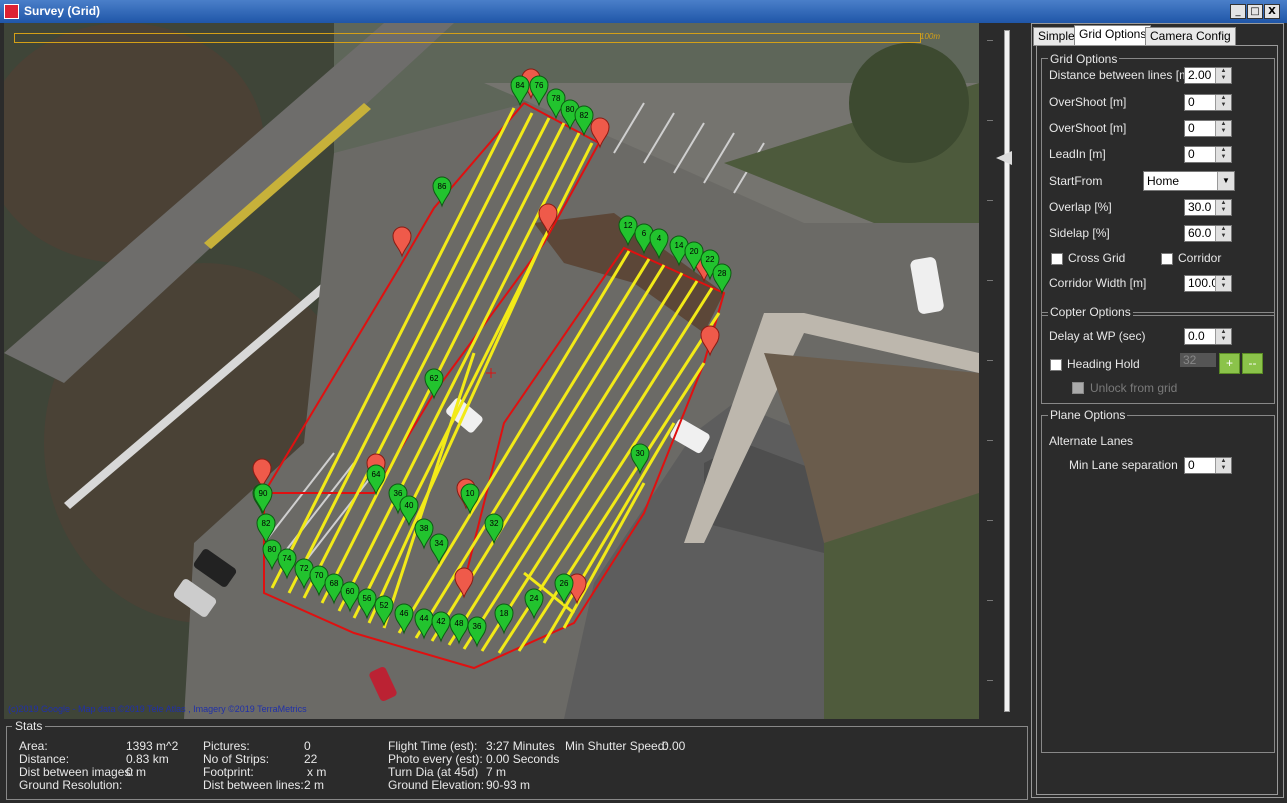 This screenshot has width=1287, height=803. What do you see at coordinates (236, 759) in the screenshot?
I see `strips-label: No of Strips:` at bounding box center [236, 759].